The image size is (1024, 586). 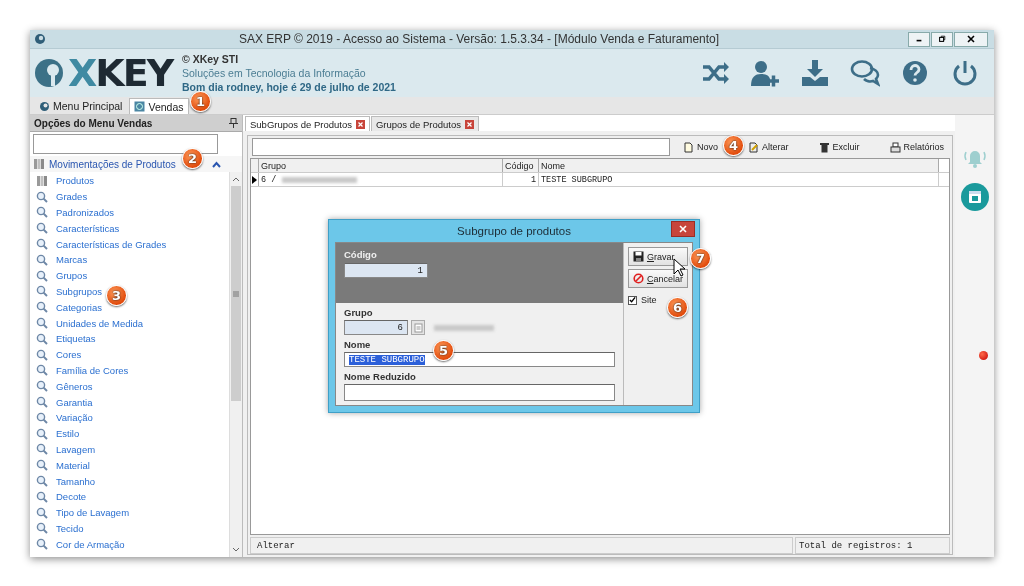 What do you see at coordinates (44, 106) in the screenshot?
I see `app-icon` at bounding box center [44, 106].